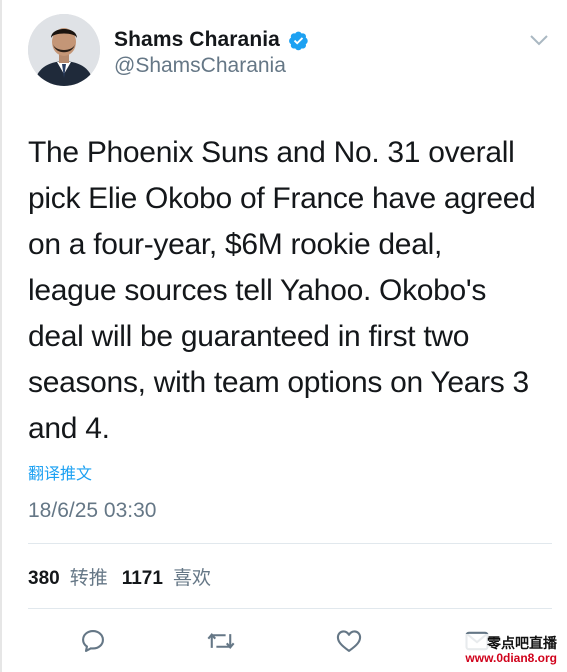 The height and width of the screenshot is (672, 567). What do you see at coordinates (89, 576) in the screenshot?
I see `retweet-label: 转推` at bounding box center [89, 576].